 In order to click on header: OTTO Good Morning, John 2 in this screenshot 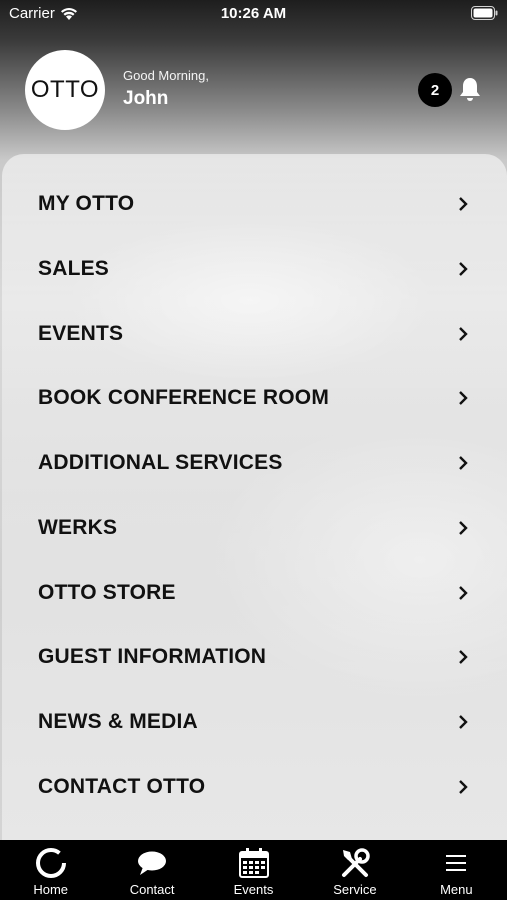, I will do `click(253, 90)`.